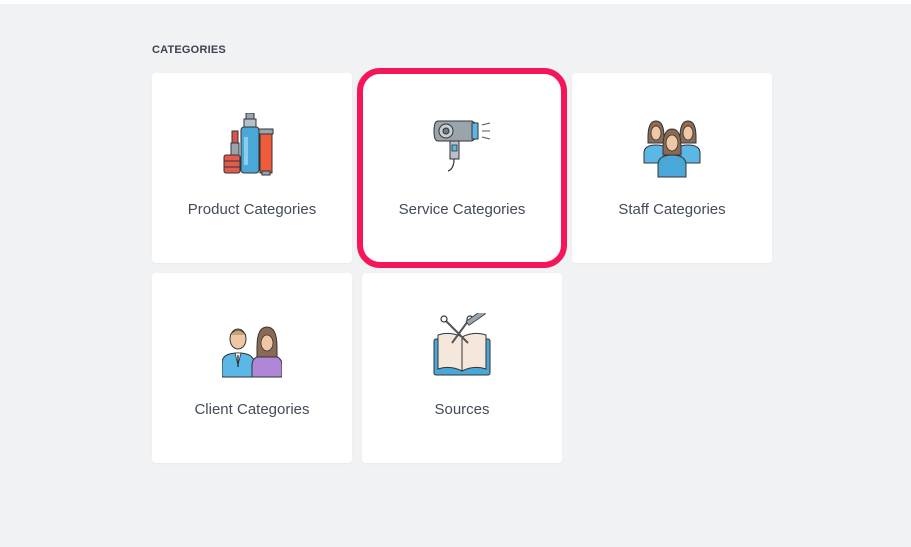 This screenshot has height=547, width=911. Describe the element at coordinates (672, 209) in the screenshot. I see `staff-categories-label: Staff Categories` at that location.